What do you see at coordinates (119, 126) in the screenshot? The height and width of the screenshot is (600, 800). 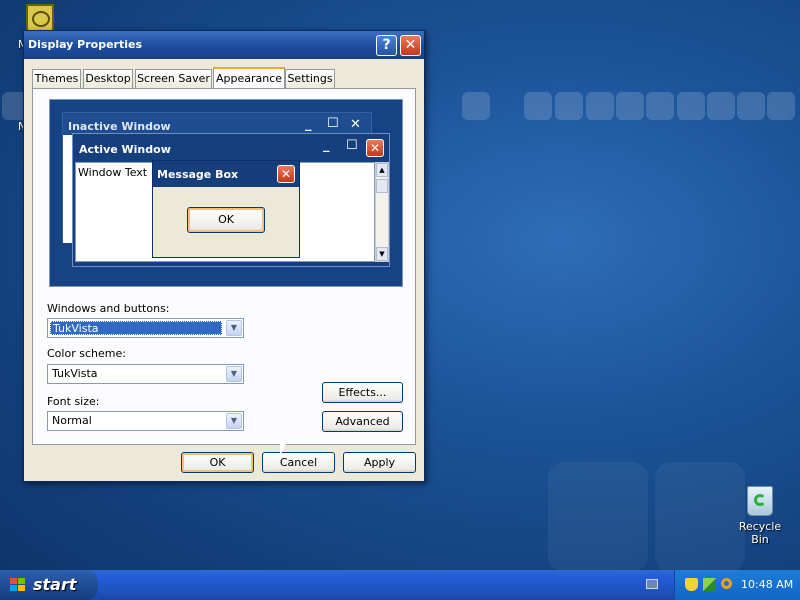 I see `inactive-window-title: Inactive Window` at bounding box center [119, 126].